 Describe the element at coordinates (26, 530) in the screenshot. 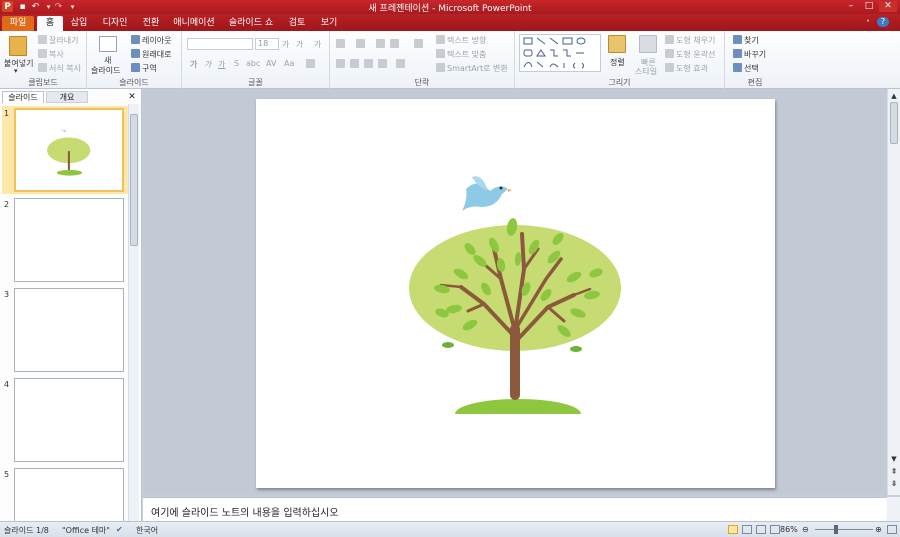

I see `slide-indicator: 슬라이드 1/8` at that location.